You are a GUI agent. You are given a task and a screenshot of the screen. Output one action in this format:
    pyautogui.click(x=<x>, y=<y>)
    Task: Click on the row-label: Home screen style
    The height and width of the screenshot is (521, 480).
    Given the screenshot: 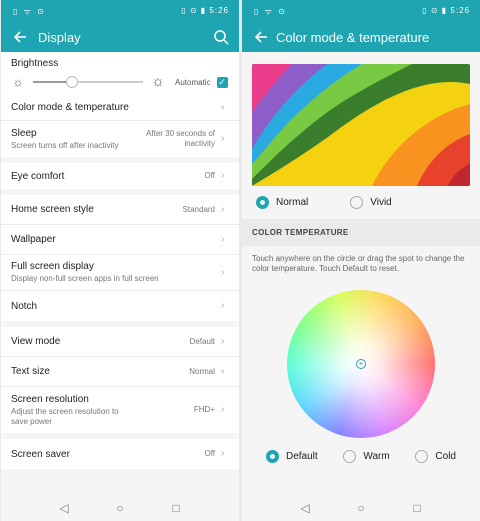 What is the action you would take?
    pyautogui.click(x=52, y=209)
    